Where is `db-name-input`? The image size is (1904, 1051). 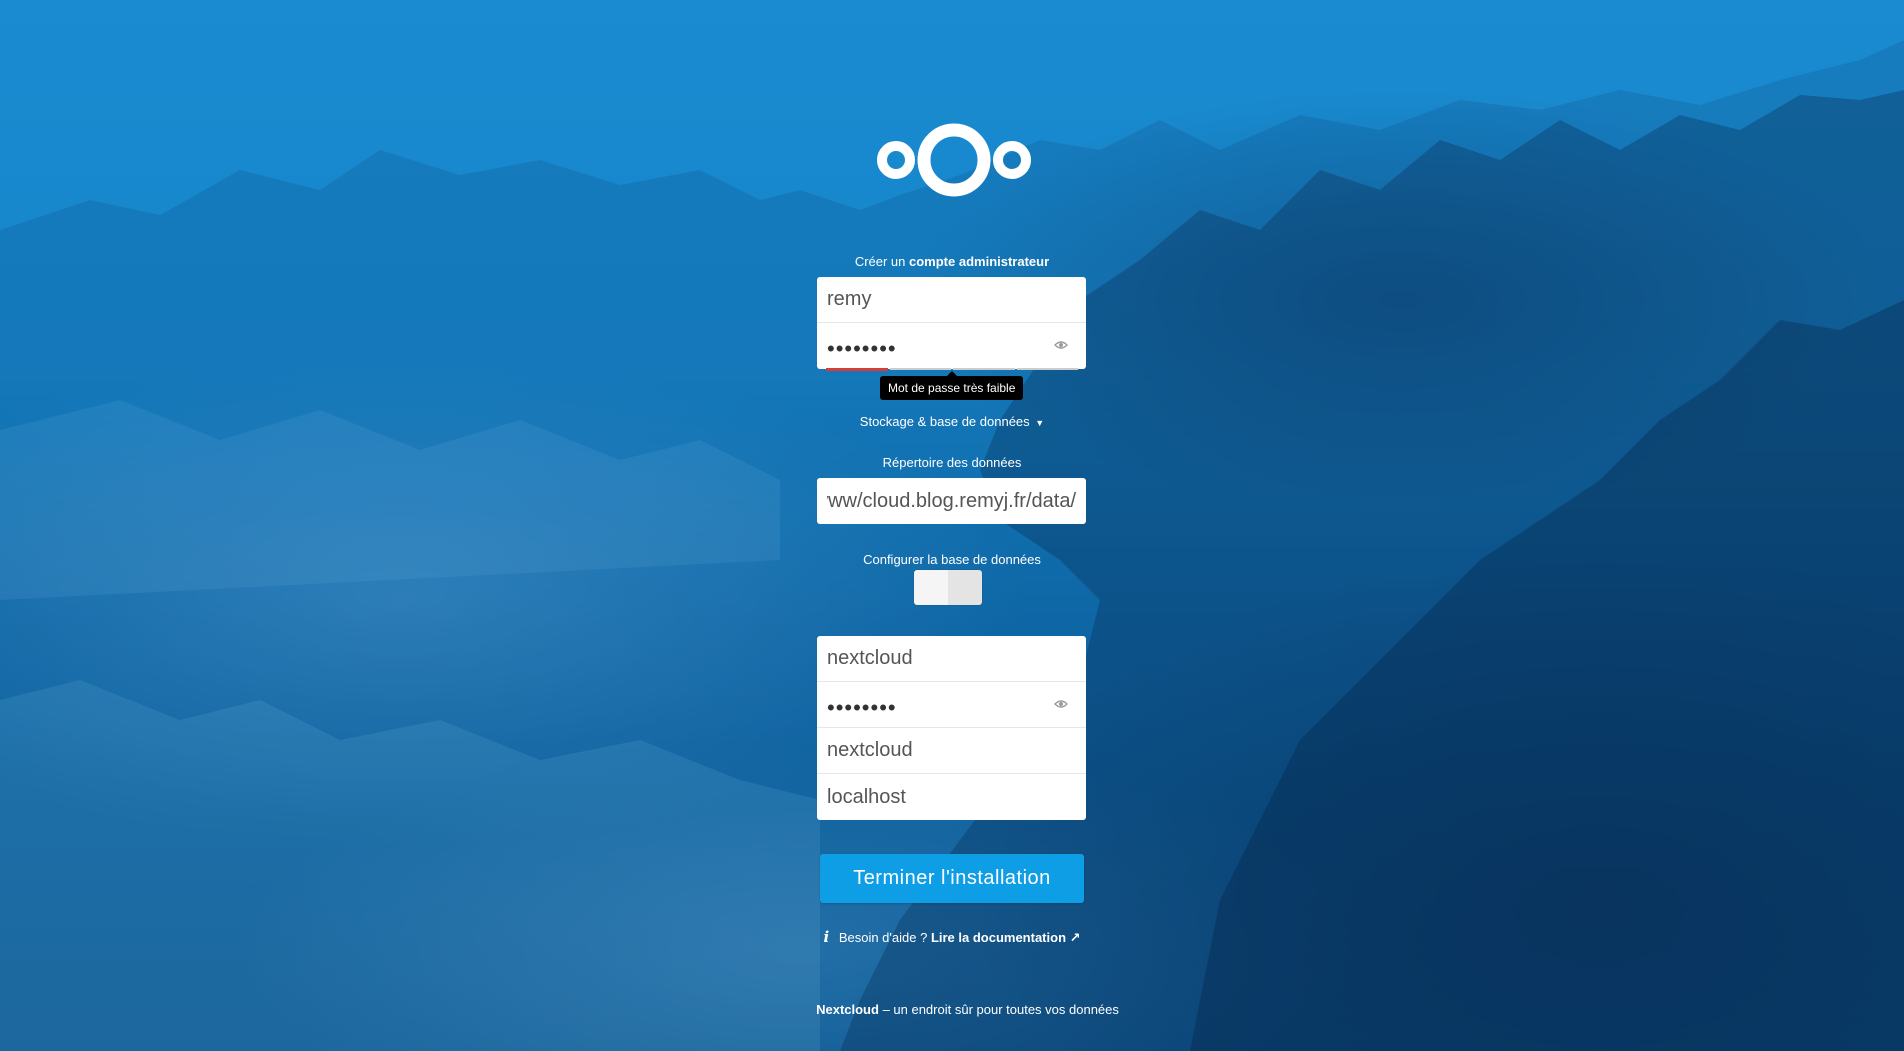
db-name-input is located at coordinates (951, 750).